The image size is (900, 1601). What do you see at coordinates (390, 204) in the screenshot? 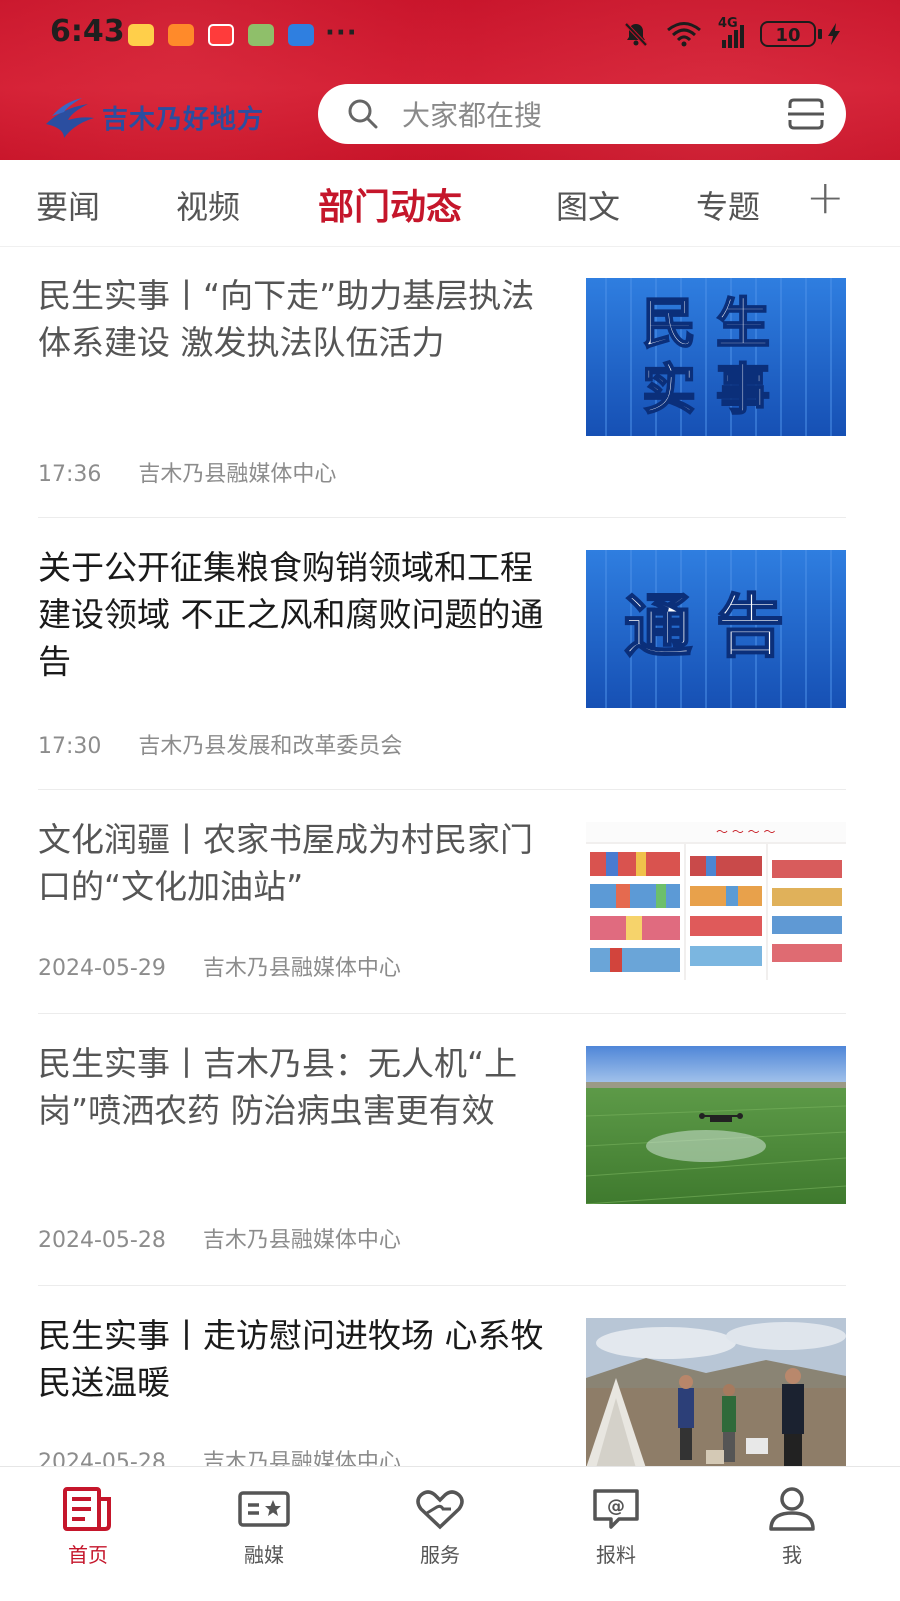
I see `tab-bumen-dongtai: 部门动态` at bounding box center [390, 204].